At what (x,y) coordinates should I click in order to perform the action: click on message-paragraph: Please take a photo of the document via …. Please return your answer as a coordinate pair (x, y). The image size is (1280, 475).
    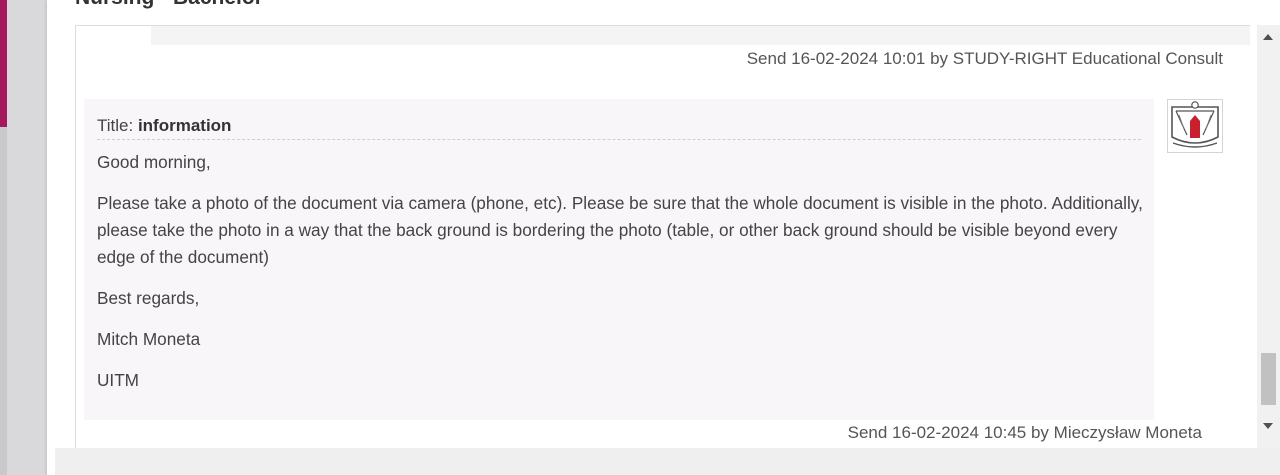
    Looking at the image, I should click on (620, 230).